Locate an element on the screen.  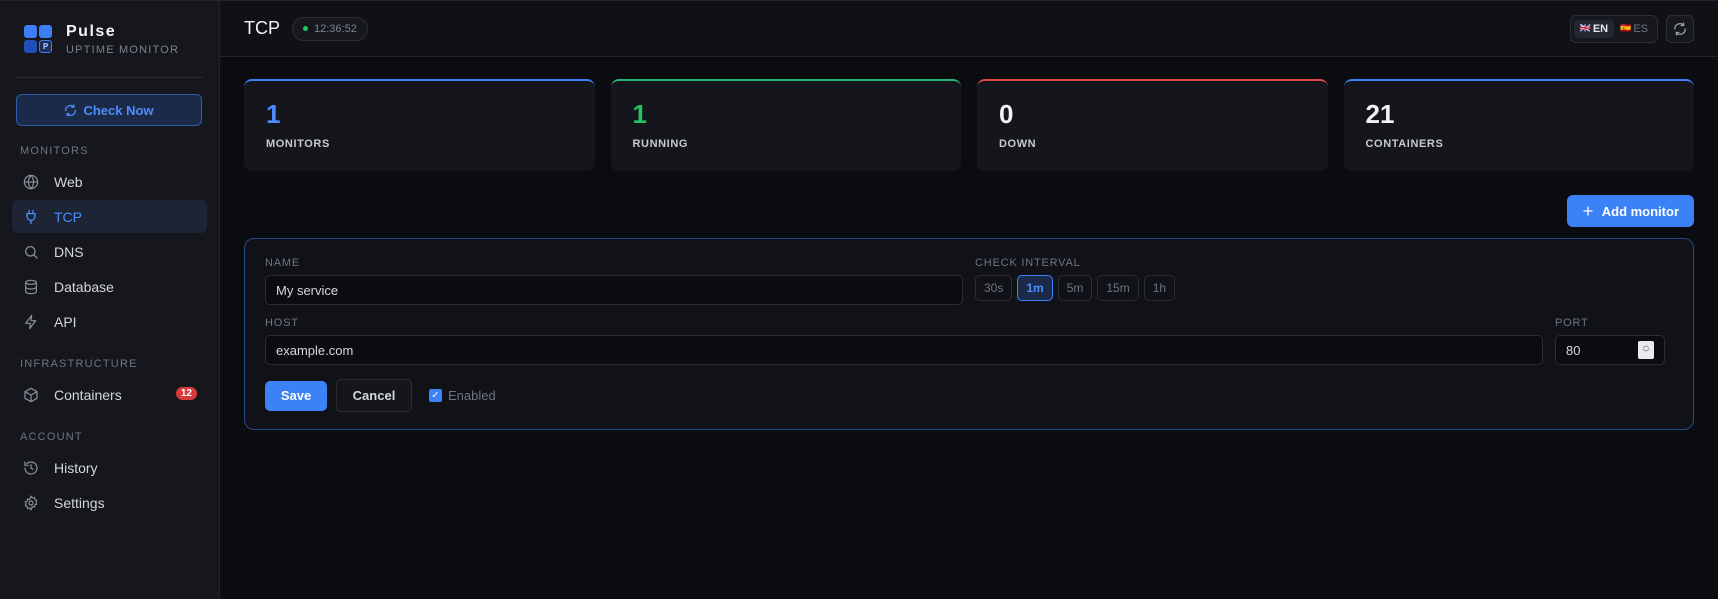
stat-label: RUNNING is located at coordinates (660, 144).